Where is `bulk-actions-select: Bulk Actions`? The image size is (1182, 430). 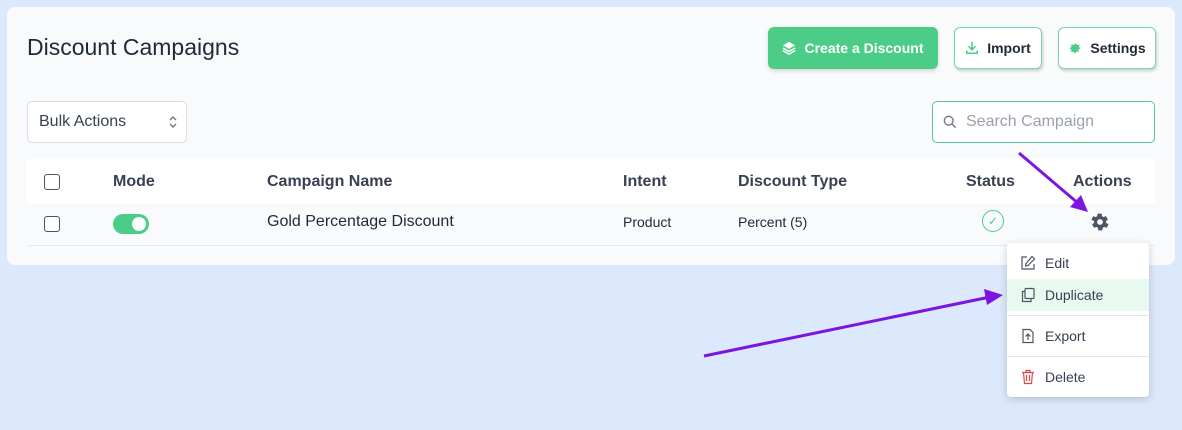 bulk-actions-select: Bulk Actions is located at coordinates (107, 122).